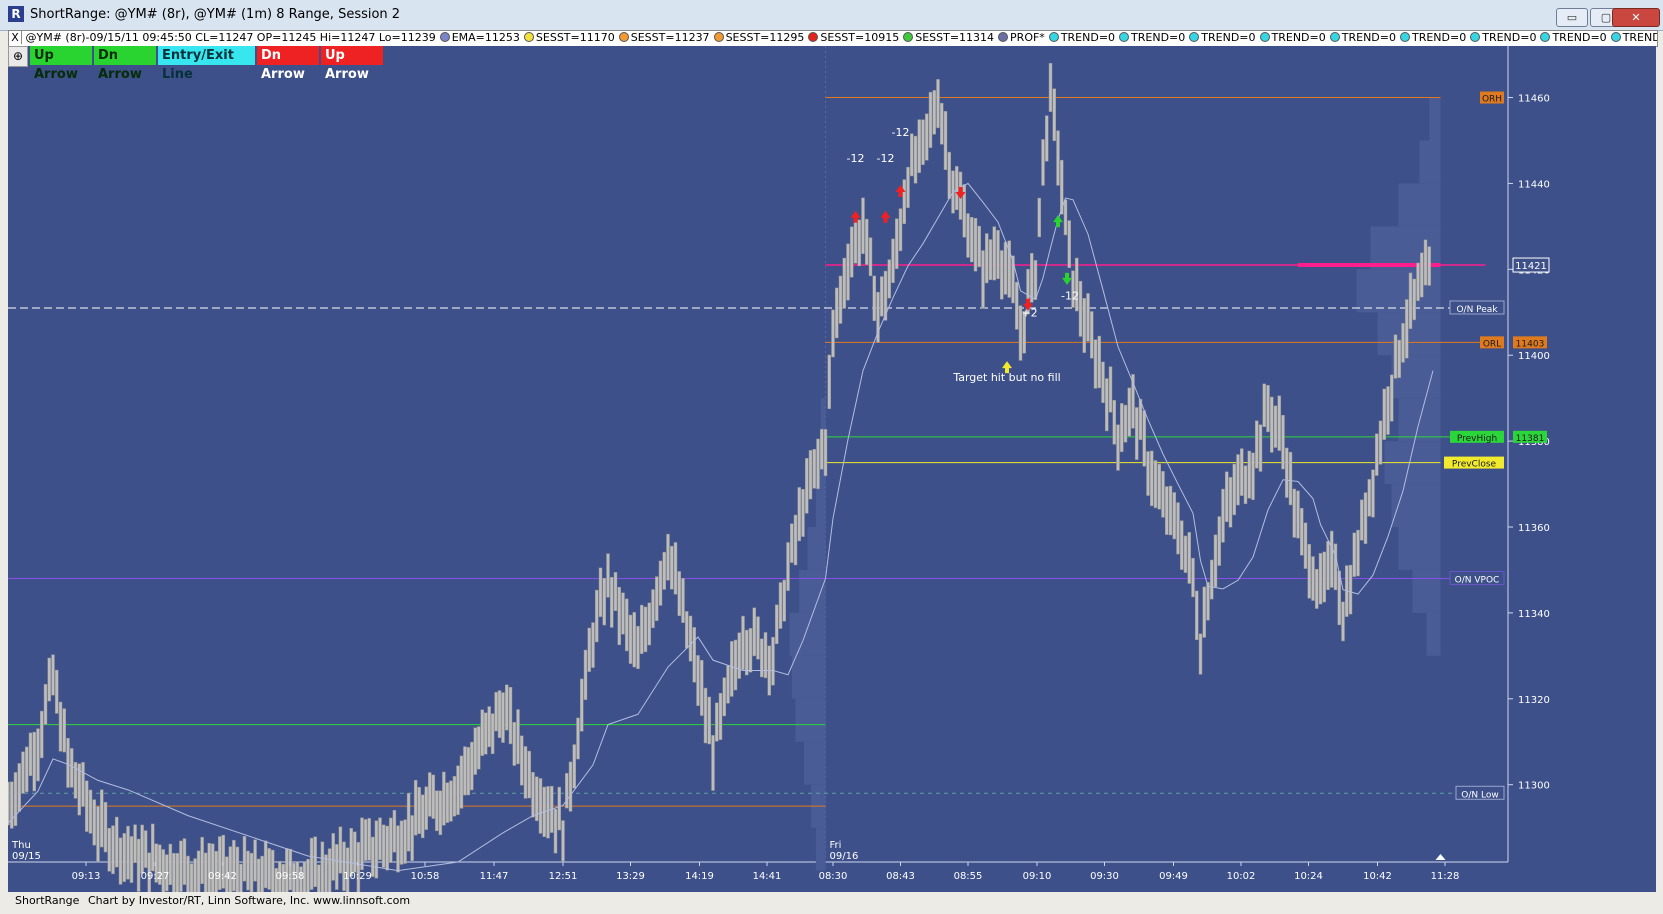  Describe the element at coordinates (630, 876) in the screenshot. I see `x-tick-label: 13:29` at that location.